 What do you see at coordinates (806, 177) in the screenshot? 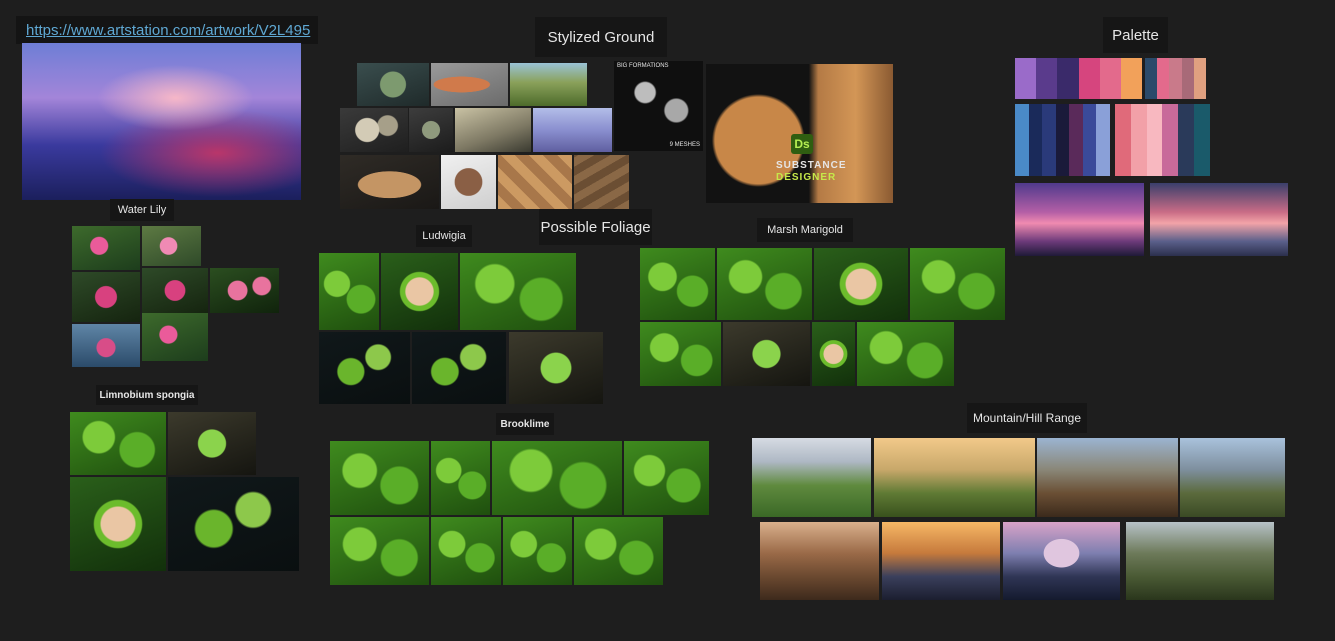
I see `substance-subtitle: DESIGNER` at bounding box center [806, 177].